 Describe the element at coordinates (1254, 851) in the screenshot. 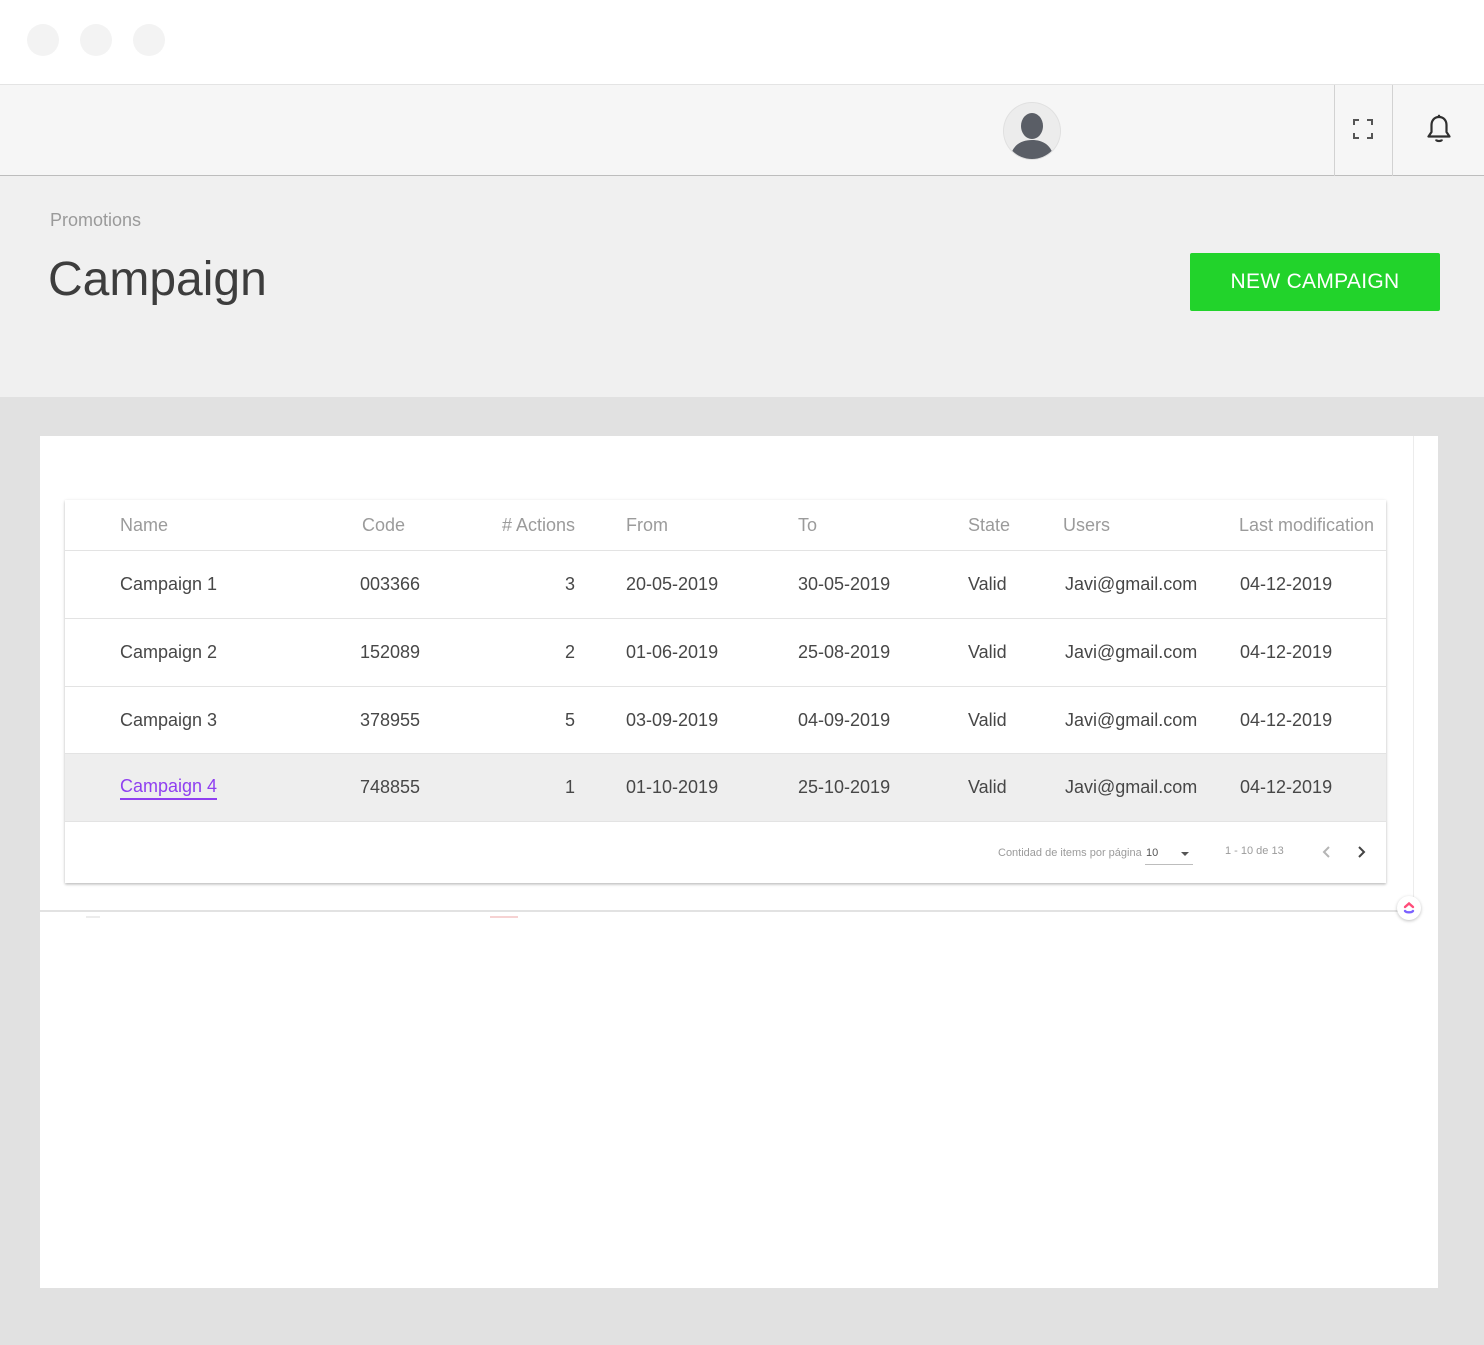

I see `page-range-label: 1 - 10 de 13` at that location.